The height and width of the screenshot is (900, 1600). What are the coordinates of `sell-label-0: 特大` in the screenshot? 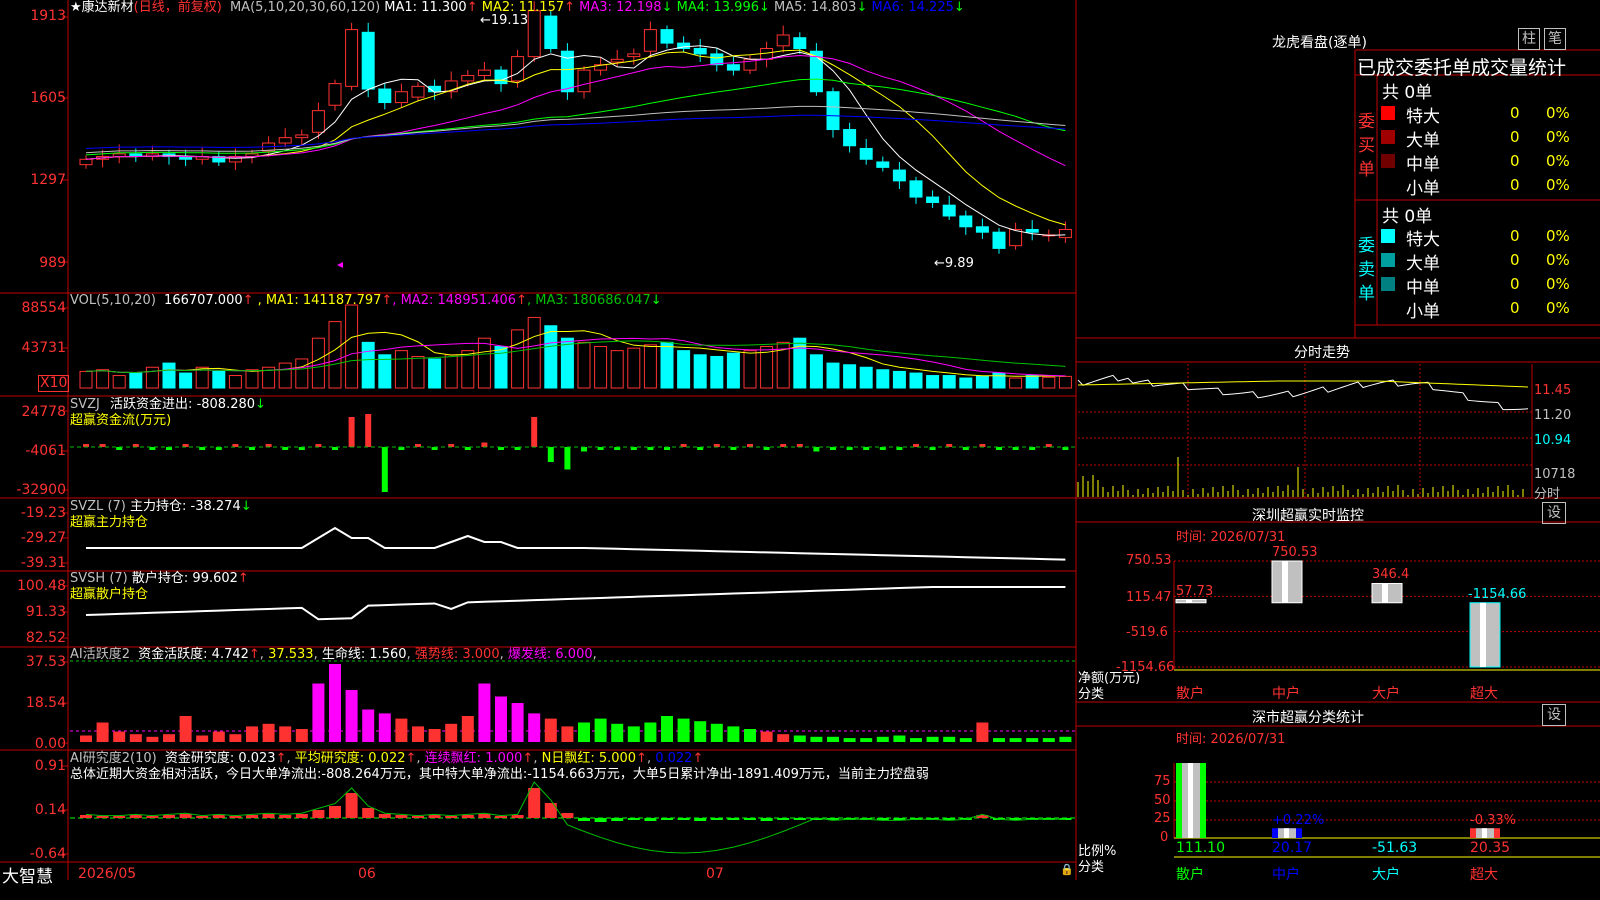 It's located at (1423, 240).